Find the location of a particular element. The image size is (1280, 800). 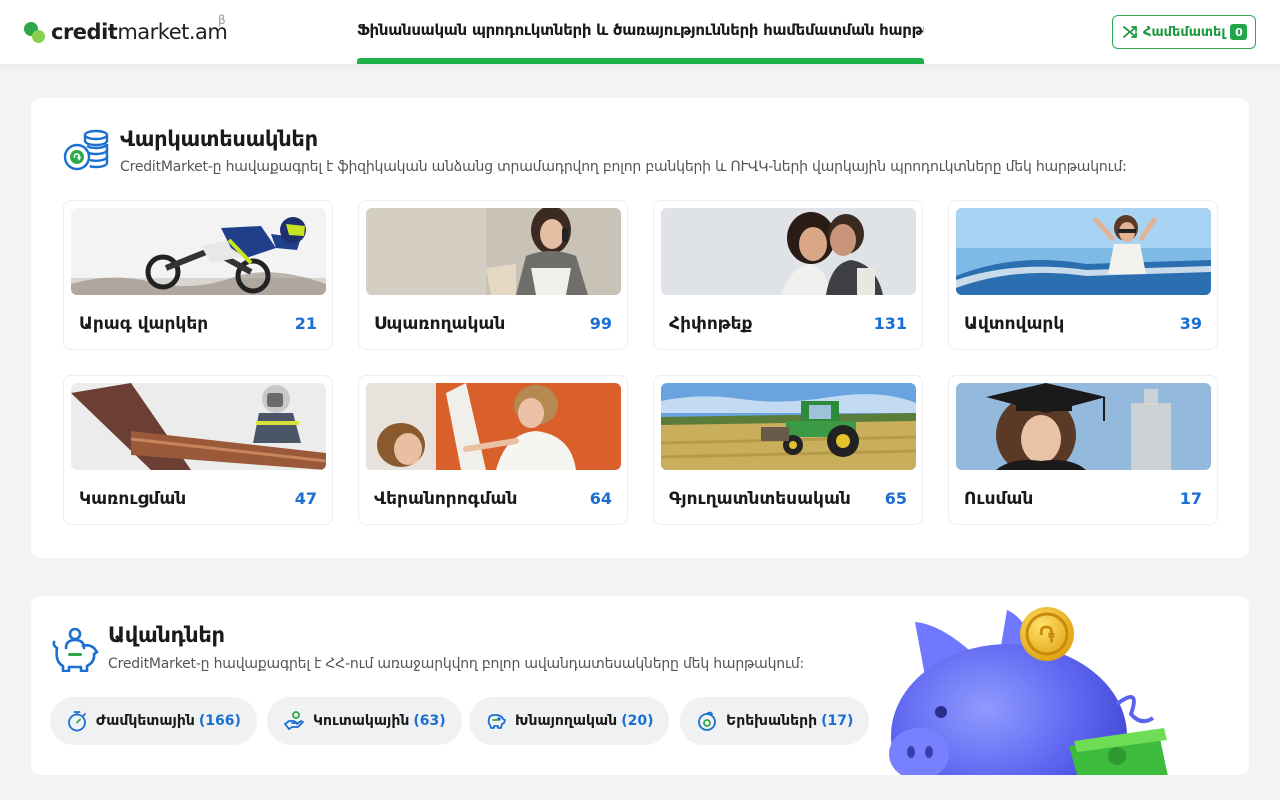

baby-coin-icon is located at coordinates (707, 721).